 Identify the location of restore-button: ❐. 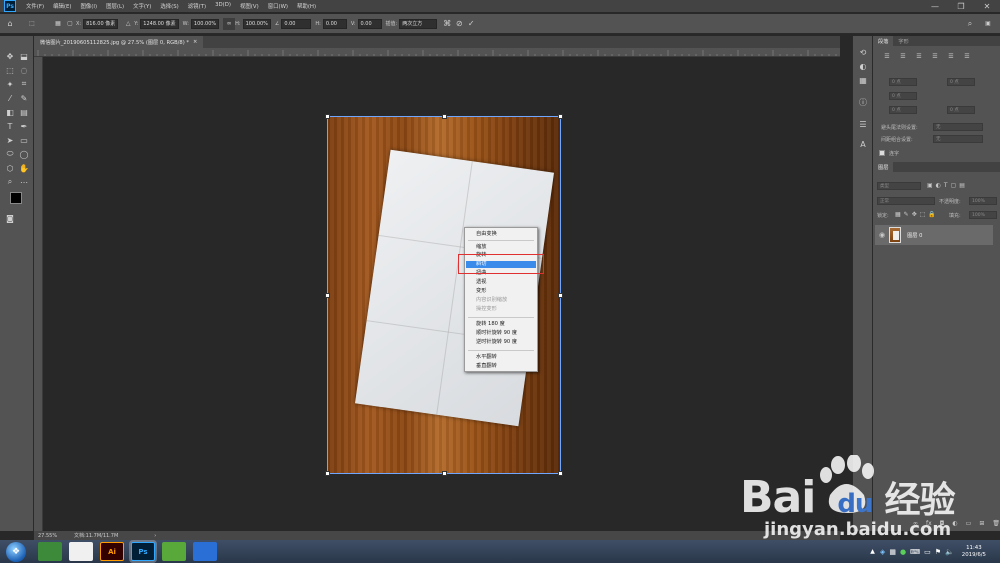
(961, 6).